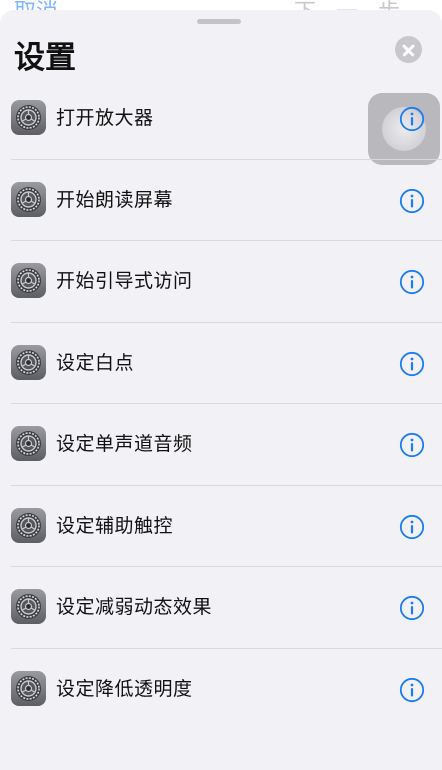 The image size is (442, 770). Describe the element at coordinates (134, 607) in the screenshot. I see `action-label: 设定减弱动态效果` at that location.